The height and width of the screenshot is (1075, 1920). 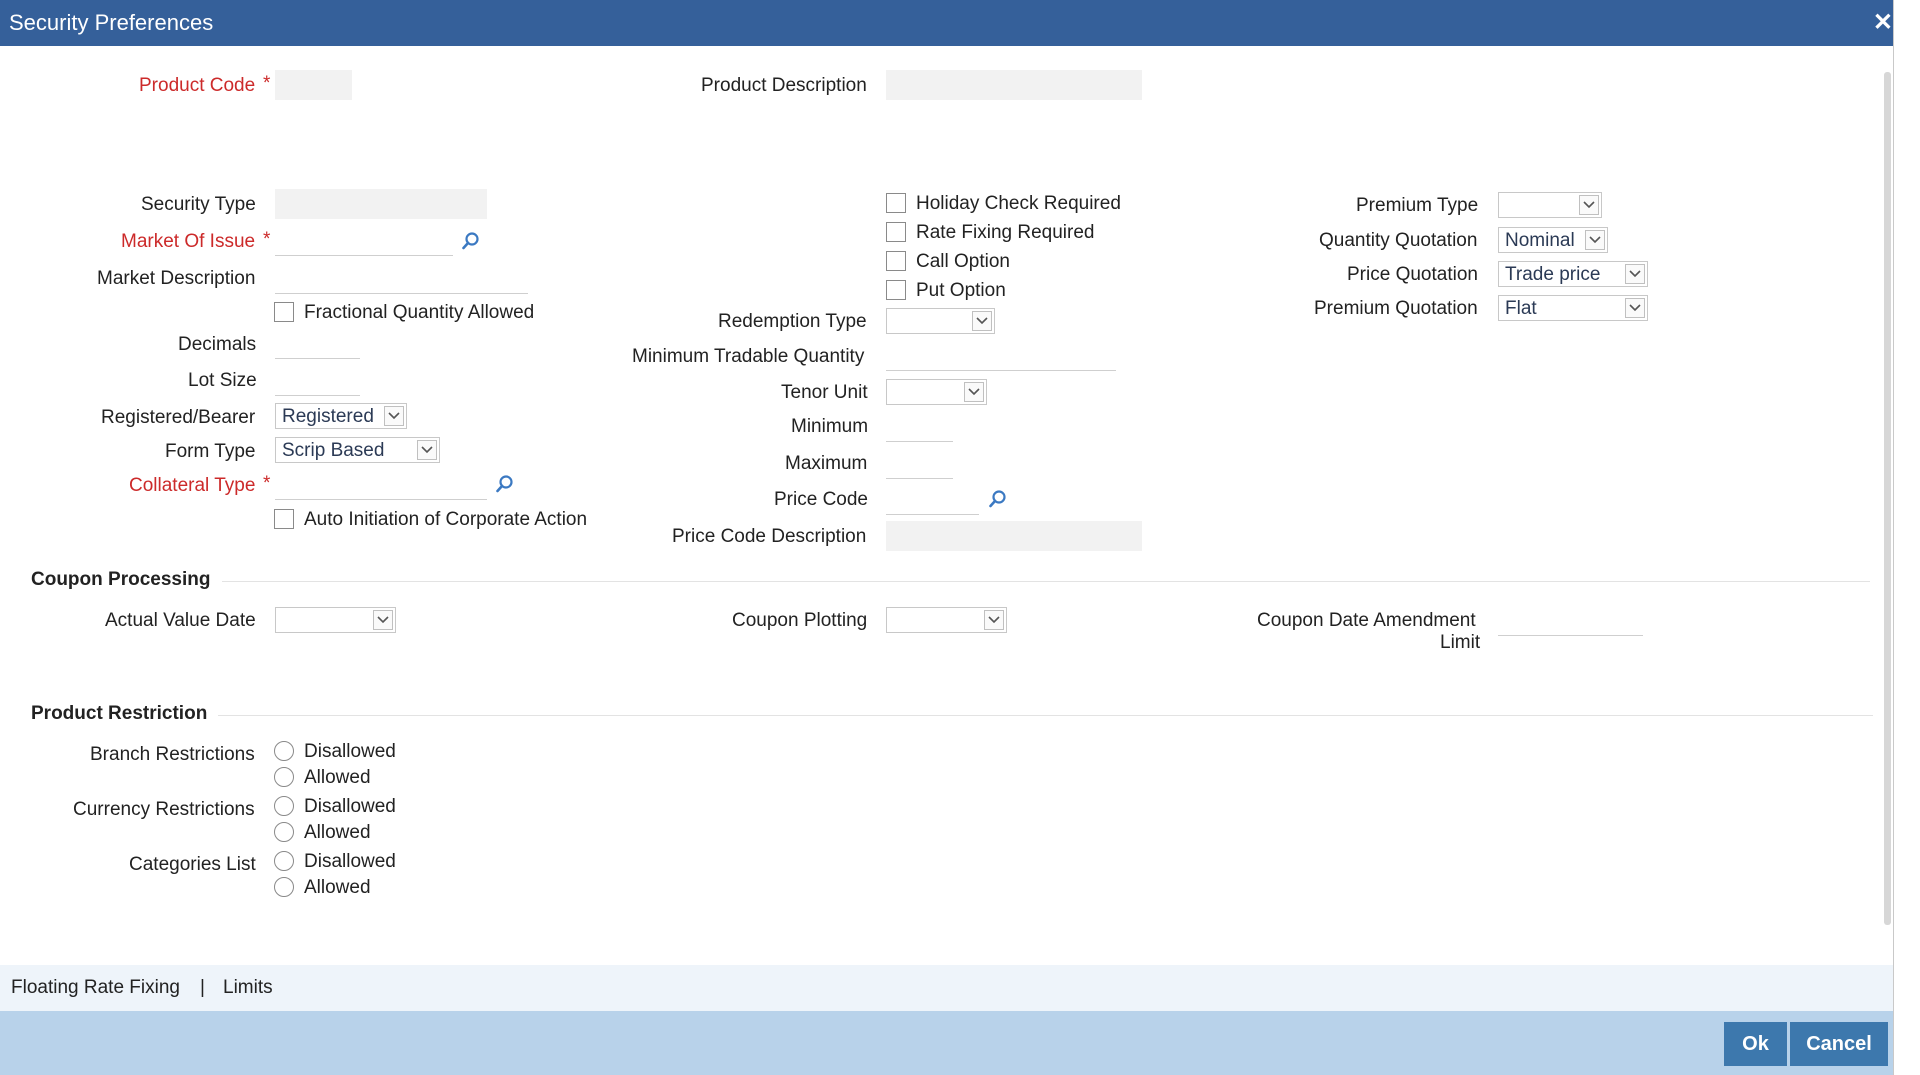 What do you see at coordinates (946, 1043) in the screenshot?
I see `footer-bar: Ok Cancel` at bounding box center [946, 1043].